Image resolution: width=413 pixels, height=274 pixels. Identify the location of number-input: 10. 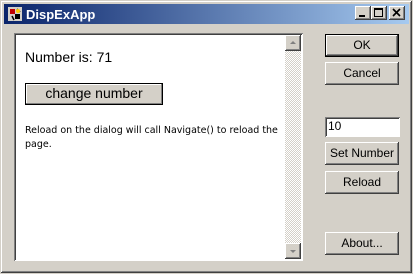
(362, 127).